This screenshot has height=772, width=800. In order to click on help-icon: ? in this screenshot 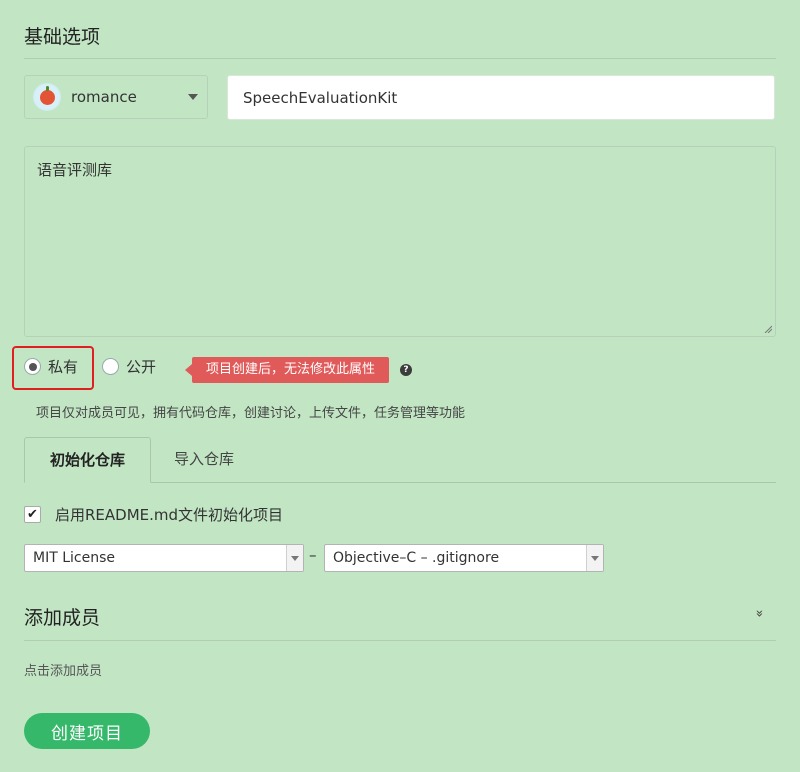, I will do `click(406, 370)`.